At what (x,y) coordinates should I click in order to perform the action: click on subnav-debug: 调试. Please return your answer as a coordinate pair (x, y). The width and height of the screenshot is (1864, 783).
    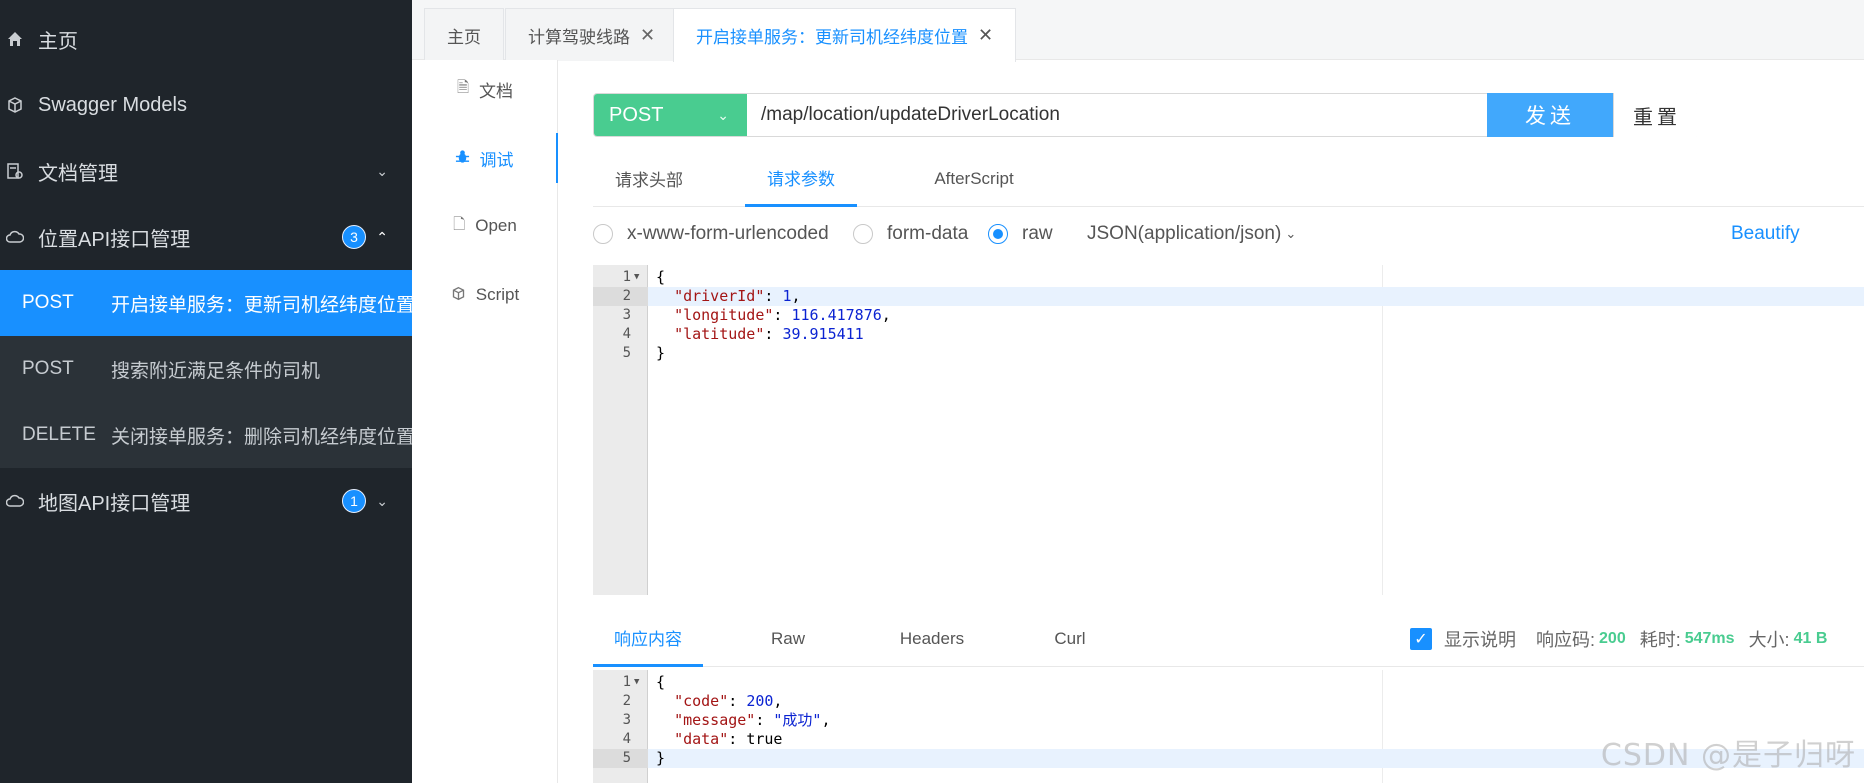
    Looking at the image, I should click on (485, 158).